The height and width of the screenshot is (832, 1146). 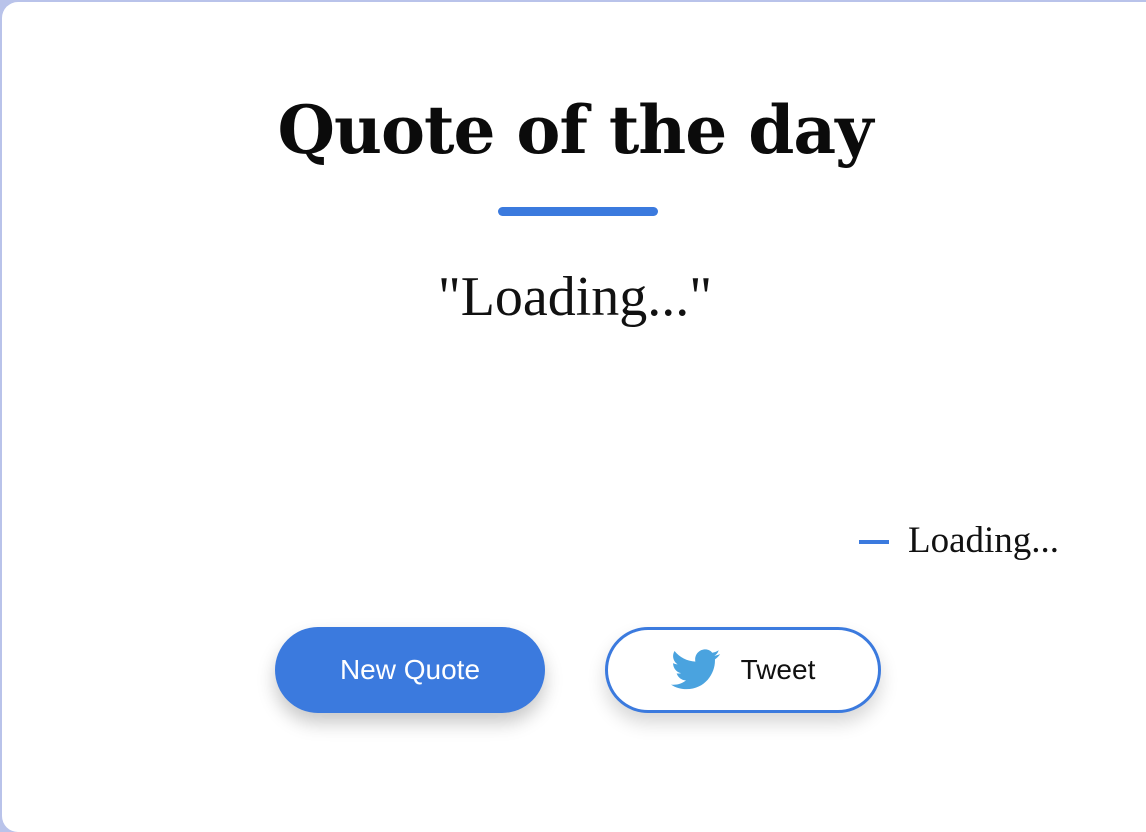 I want to click on new-quote-button-label: New Quote, so click(x=410, y=669).